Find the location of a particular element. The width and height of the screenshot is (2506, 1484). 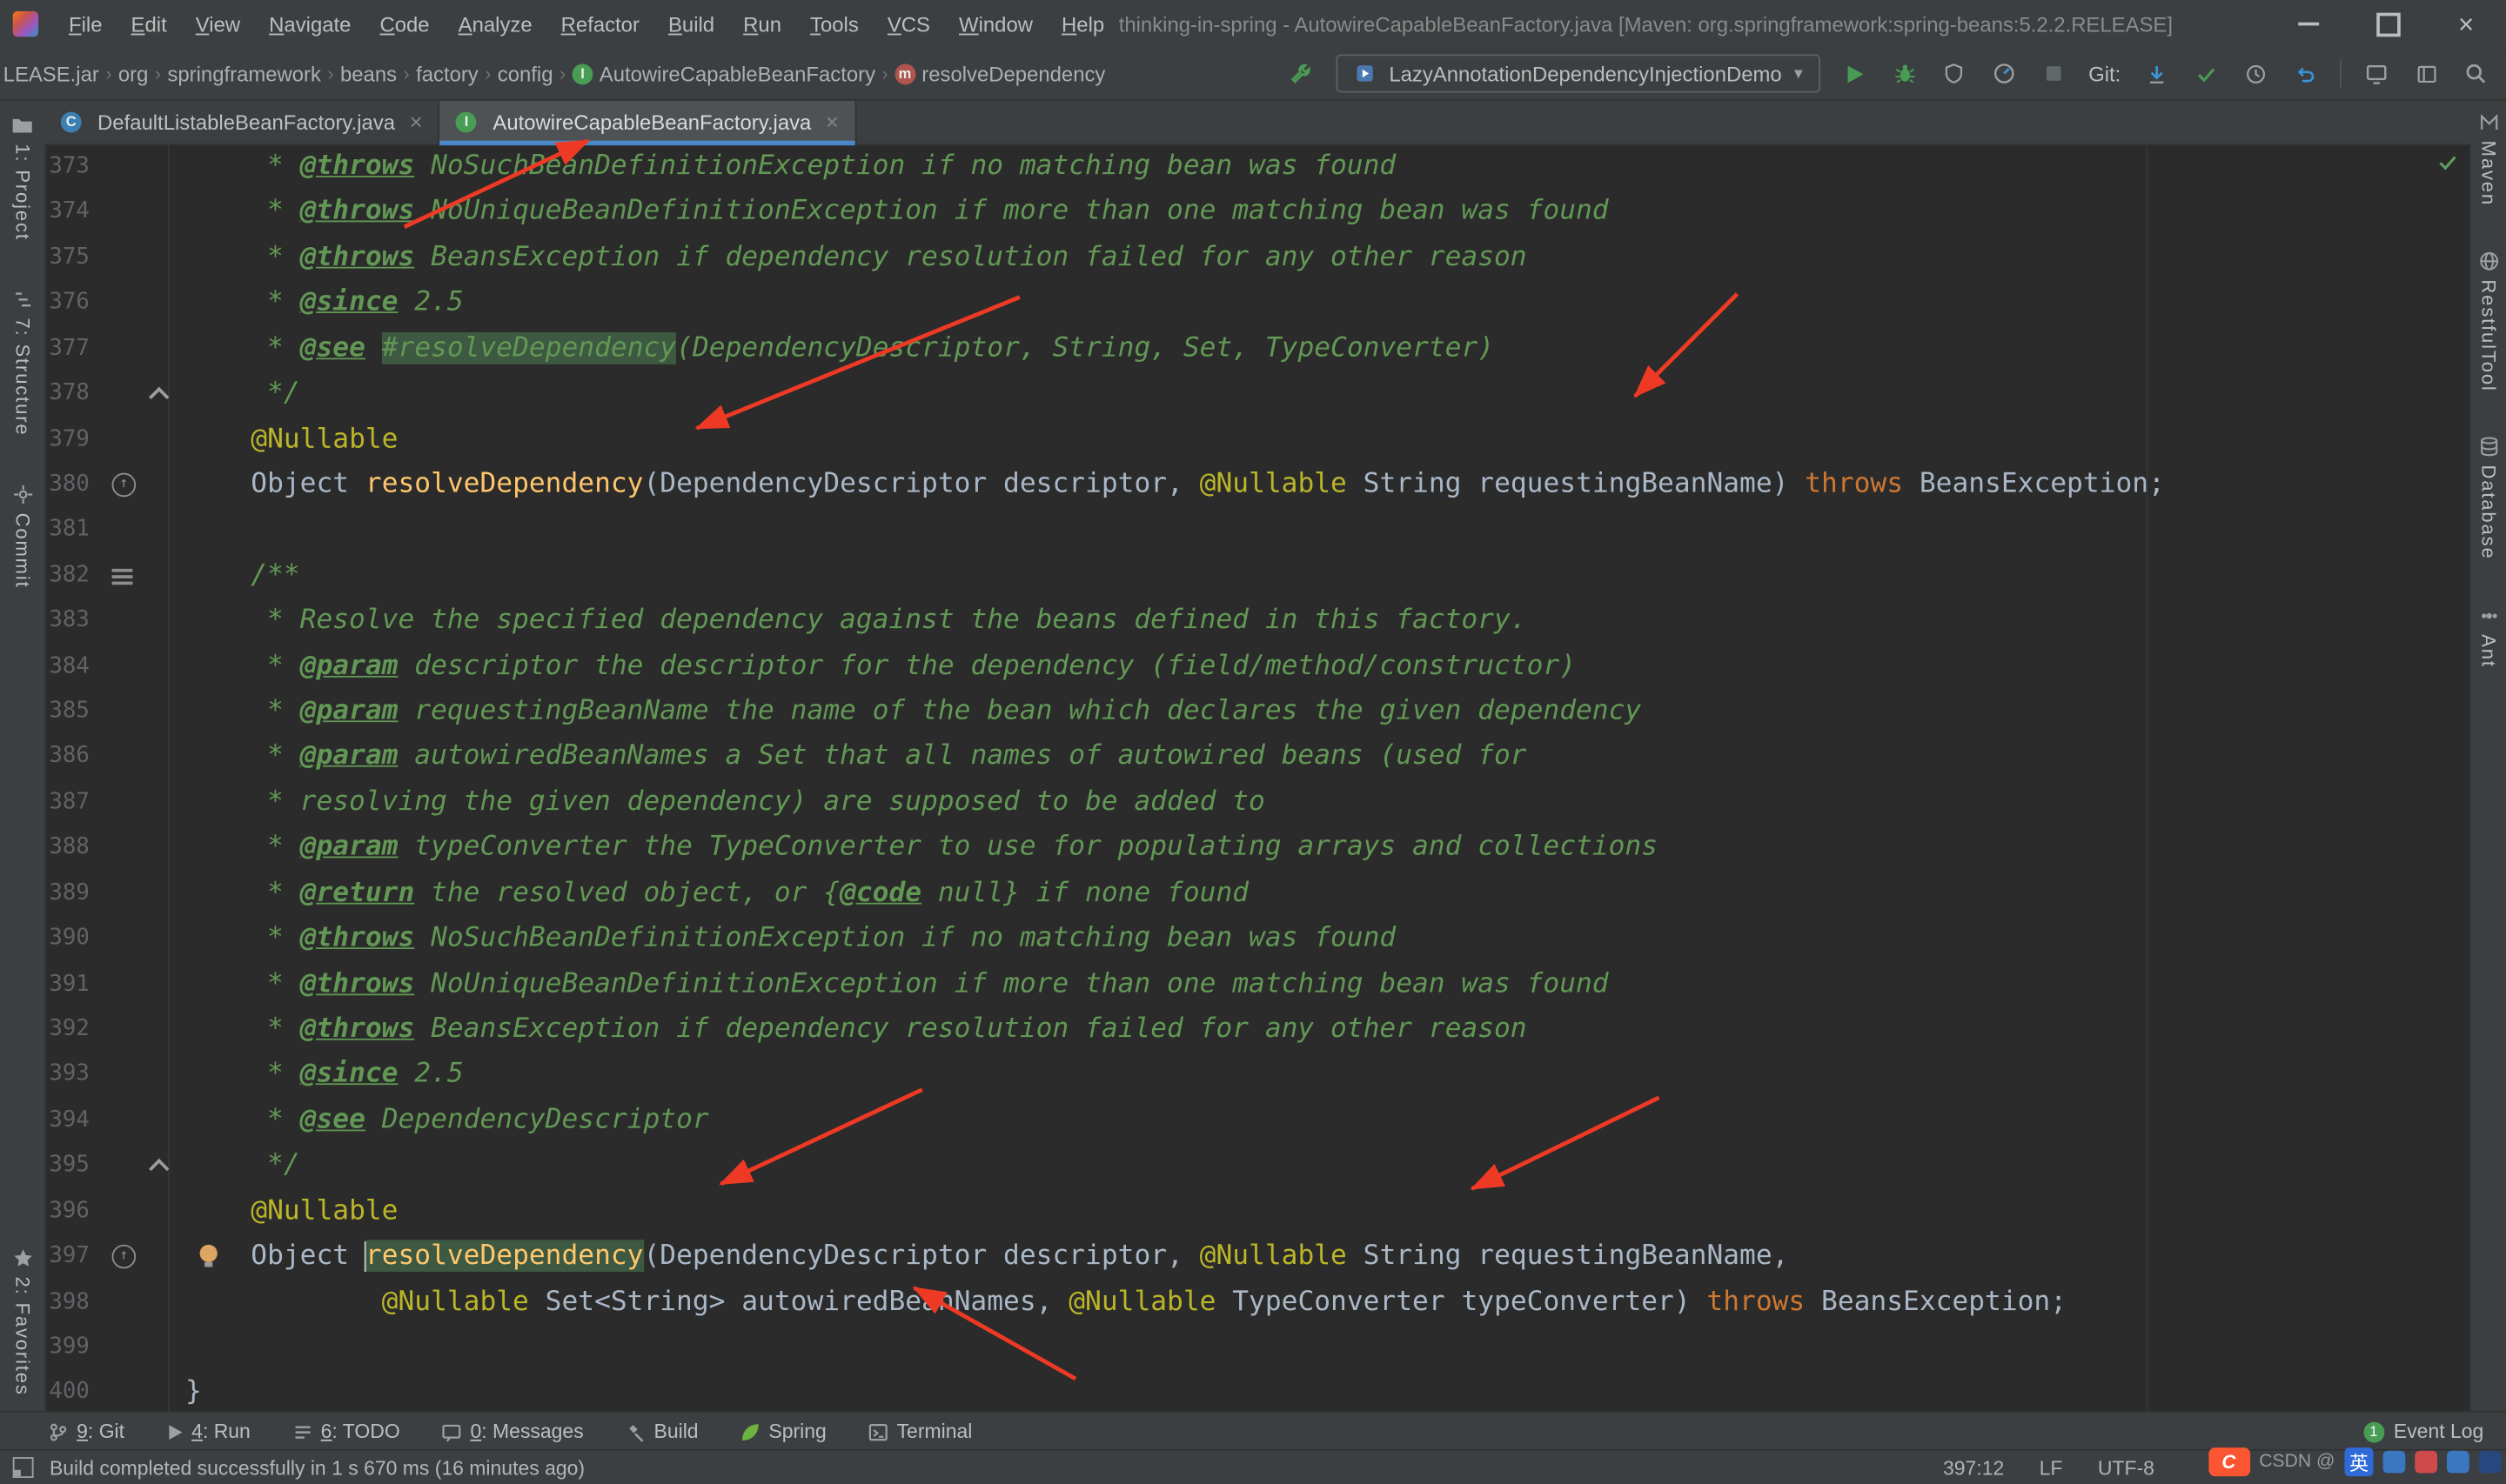

file-encoding: UTF-8 is located at coordinates (2126, 1467).